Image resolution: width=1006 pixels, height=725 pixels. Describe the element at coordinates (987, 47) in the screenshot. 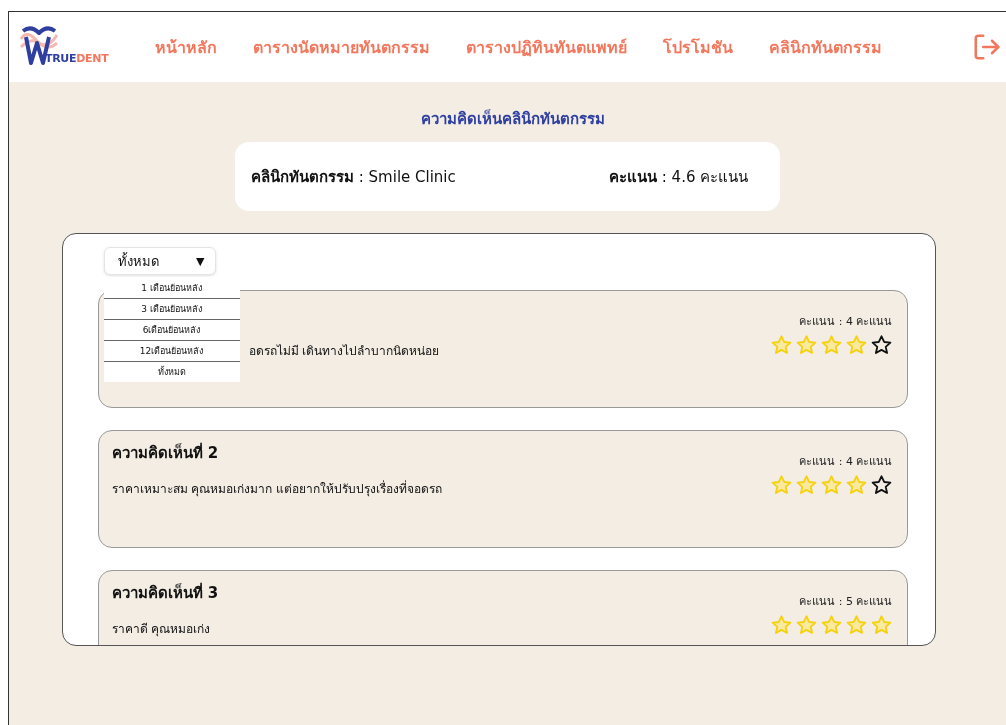

I see `logout-icon` at that location.